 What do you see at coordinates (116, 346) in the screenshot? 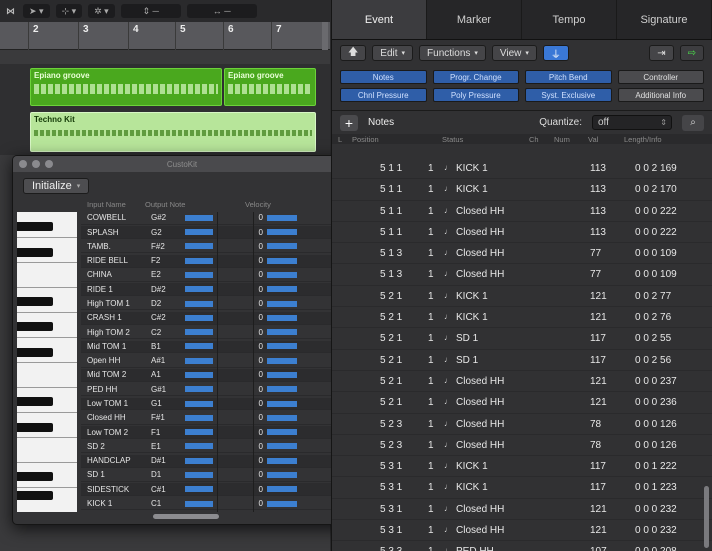
I see `input-name: Mid TOM 1` at bounding box center [116, 346].